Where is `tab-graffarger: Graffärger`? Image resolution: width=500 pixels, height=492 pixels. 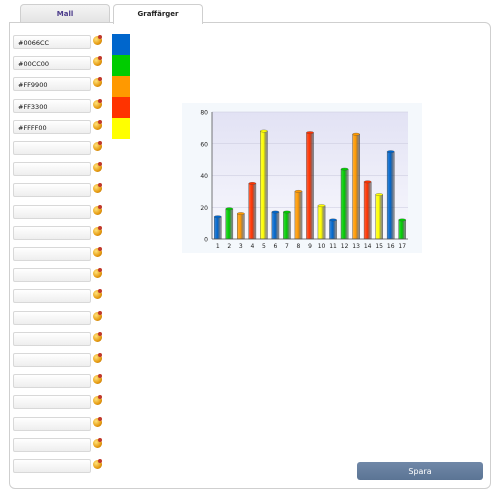 tab-graffarger: Graffärger is located at coordinates (158, 14).